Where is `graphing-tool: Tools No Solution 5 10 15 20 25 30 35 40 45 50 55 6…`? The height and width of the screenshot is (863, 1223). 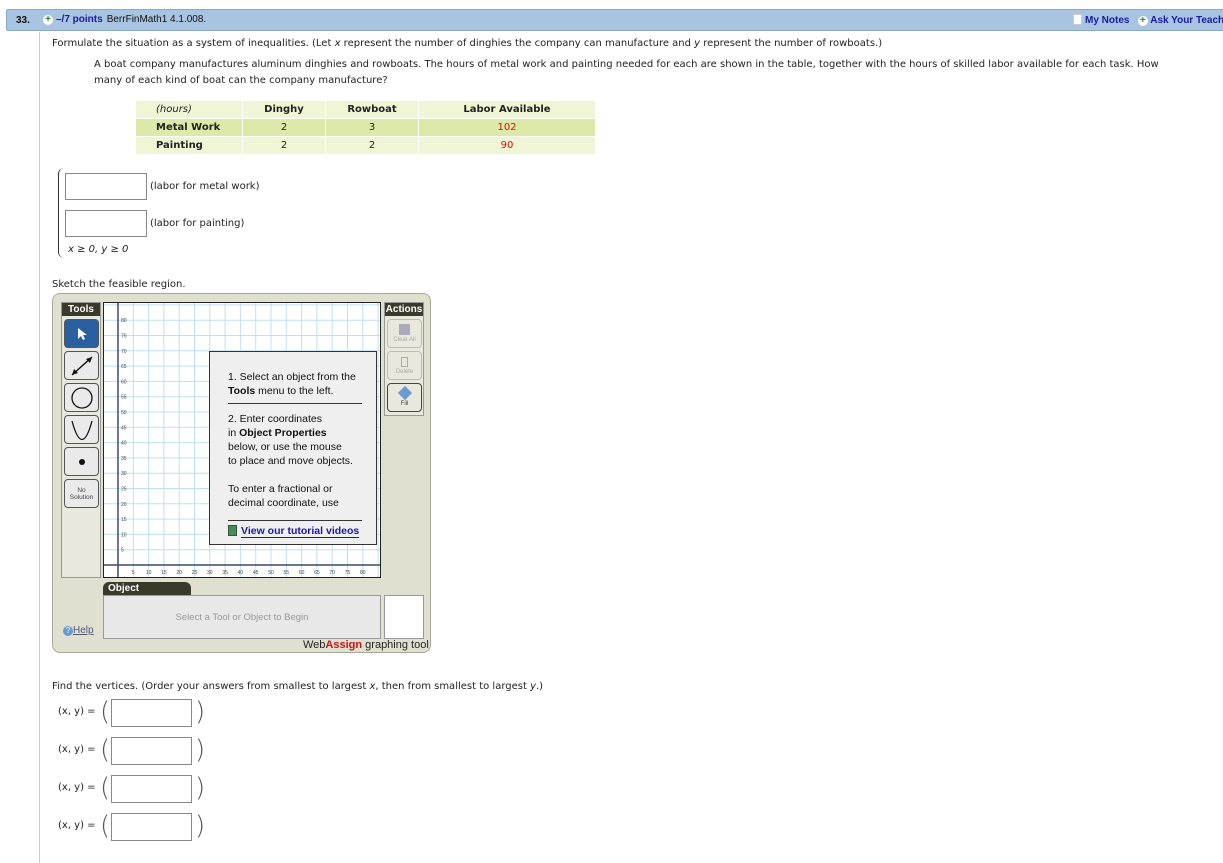 graphing-tool: Tools No Solution 5 10 15 20 25 30 35 40 45 50 55 6… is located at coordinates (241, 473).